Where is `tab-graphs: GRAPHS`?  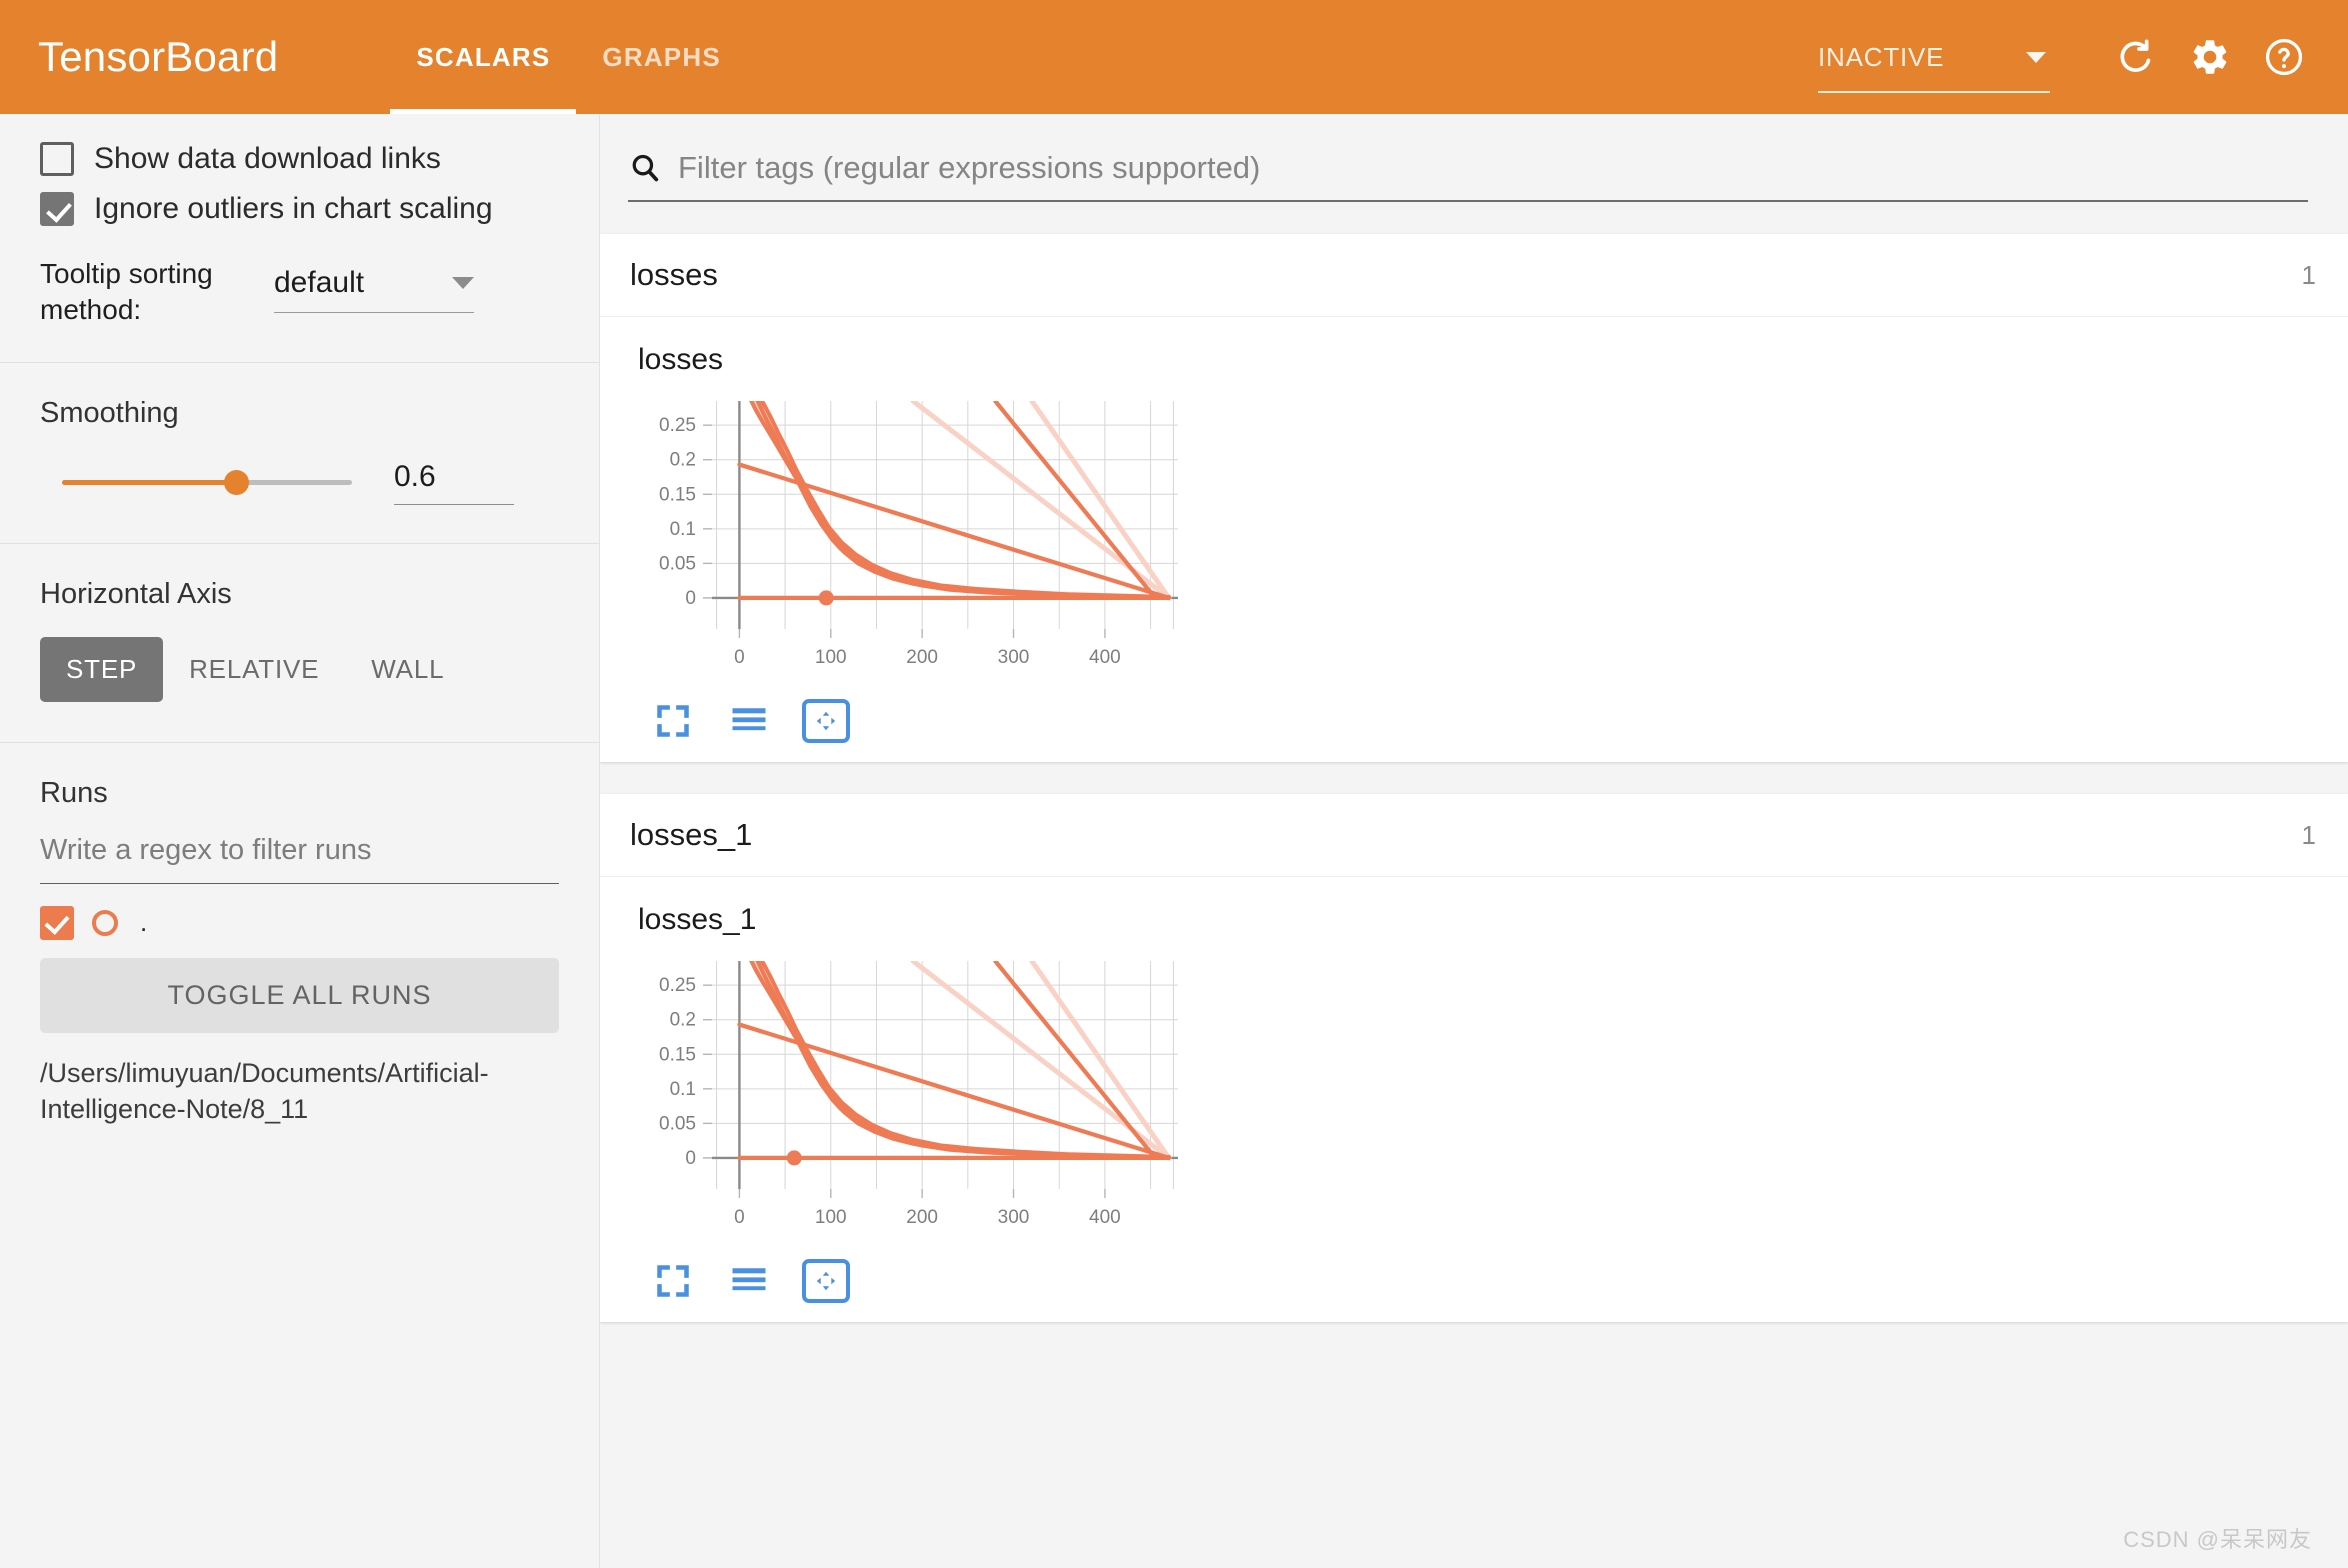
tab-graphs: GRAPHS is located at coordinates (661, 57).